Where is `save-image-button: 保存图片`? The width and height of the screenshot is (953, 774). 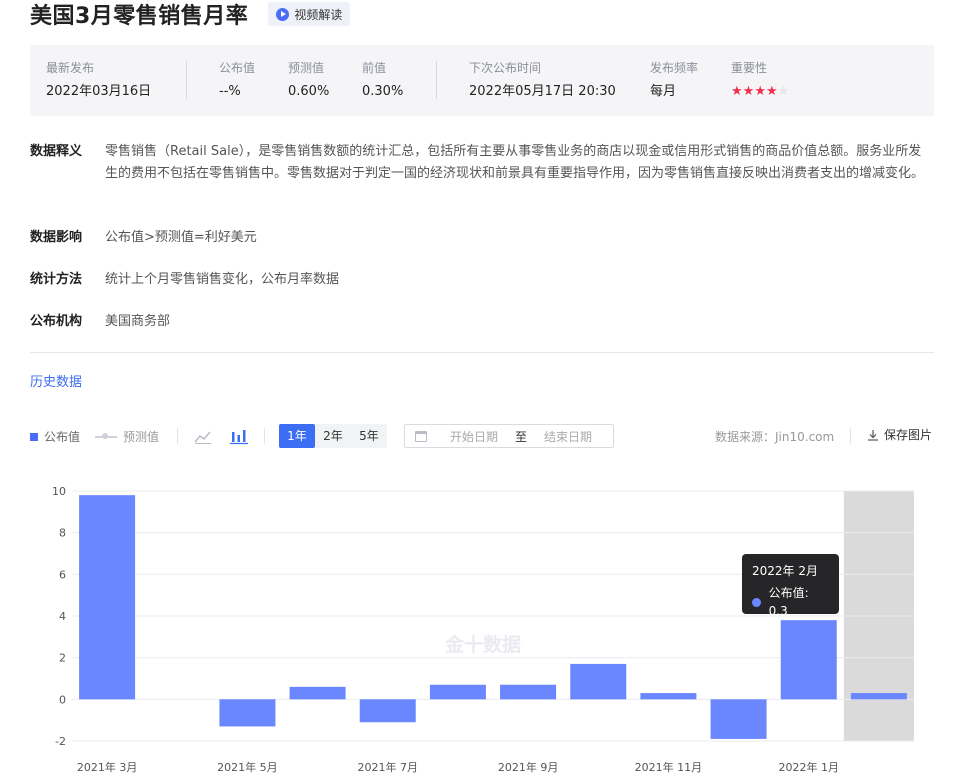 save-image-button: 保存图片 is located at coordinates (899, 434).